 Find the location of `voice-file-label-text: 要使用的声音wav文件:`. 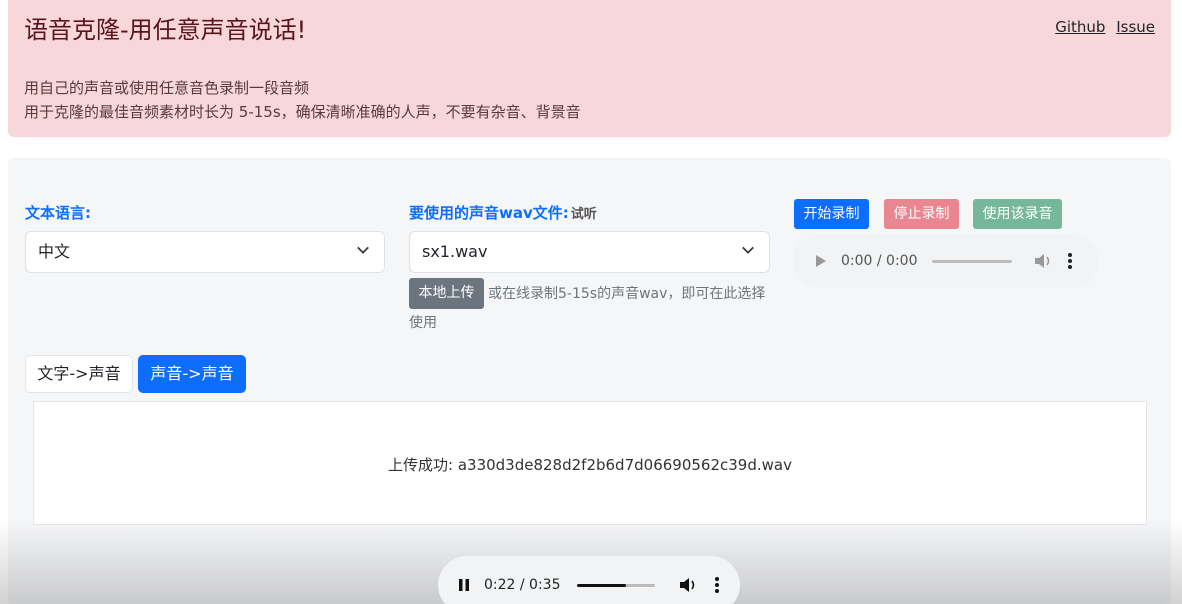

voice-file-label-text: 要使用的声音wav文件: is located at coordinates (489, 213).